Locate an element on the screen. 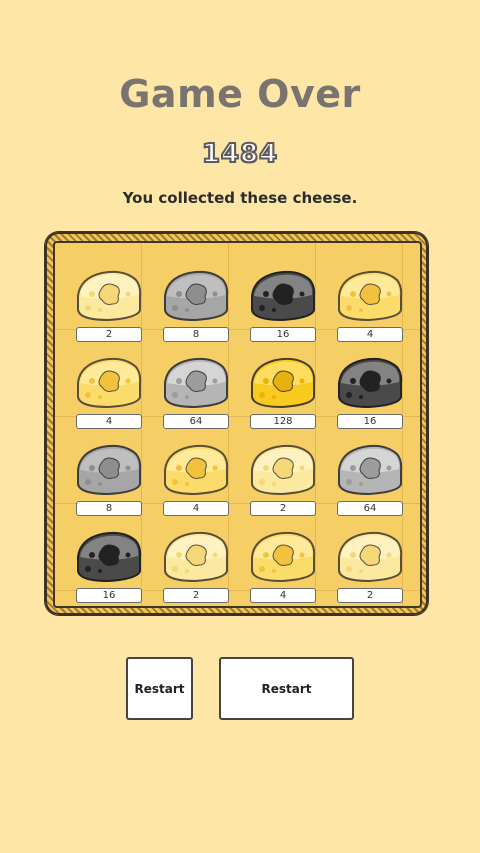 The width and height of the screenshot is (480, 853). restart-button-large: Restart is located at coordinates (286, 688).